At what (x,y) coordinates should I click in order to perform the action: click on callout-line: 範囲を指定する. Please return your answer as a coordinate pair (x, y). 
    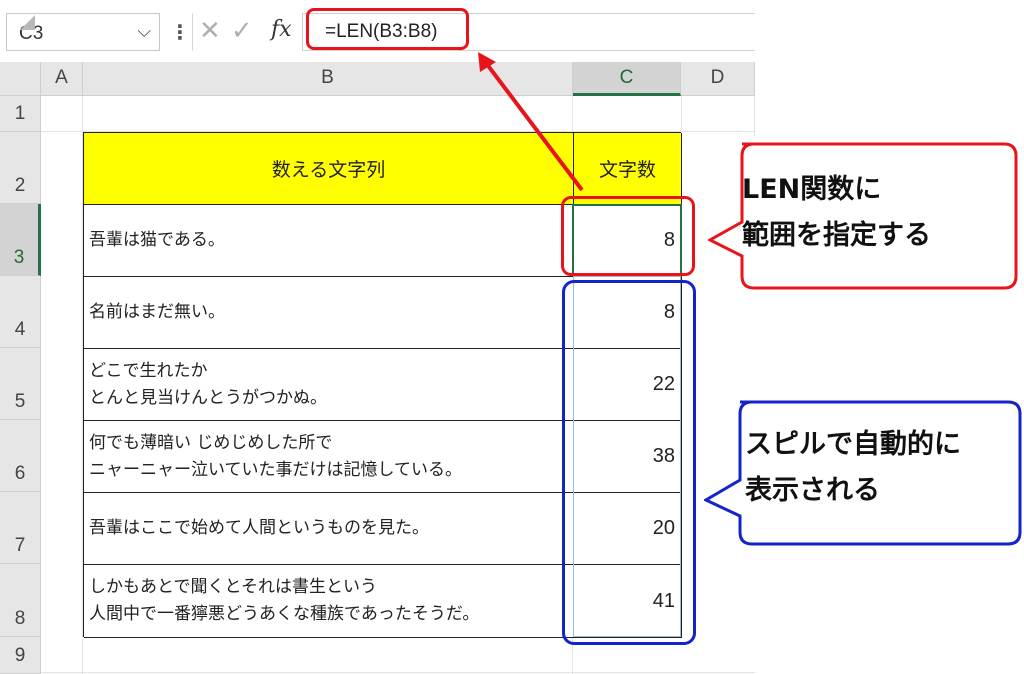
    Looking at the image, I should click on (836, 235).